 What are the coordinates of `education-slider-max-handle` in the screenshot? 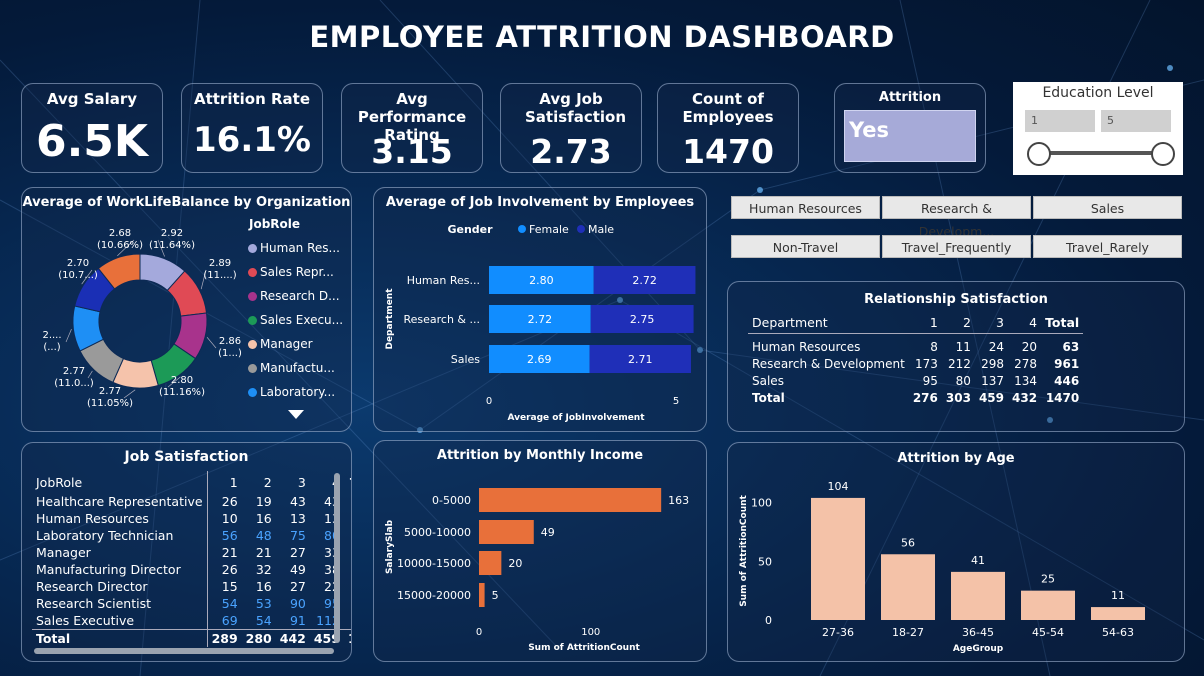 It's located at (1163, 154).